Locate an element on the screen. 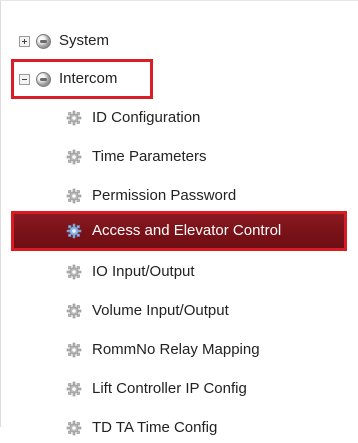  tree-item-time-parameters: Time Parameters is located at coordinates (136, 157).